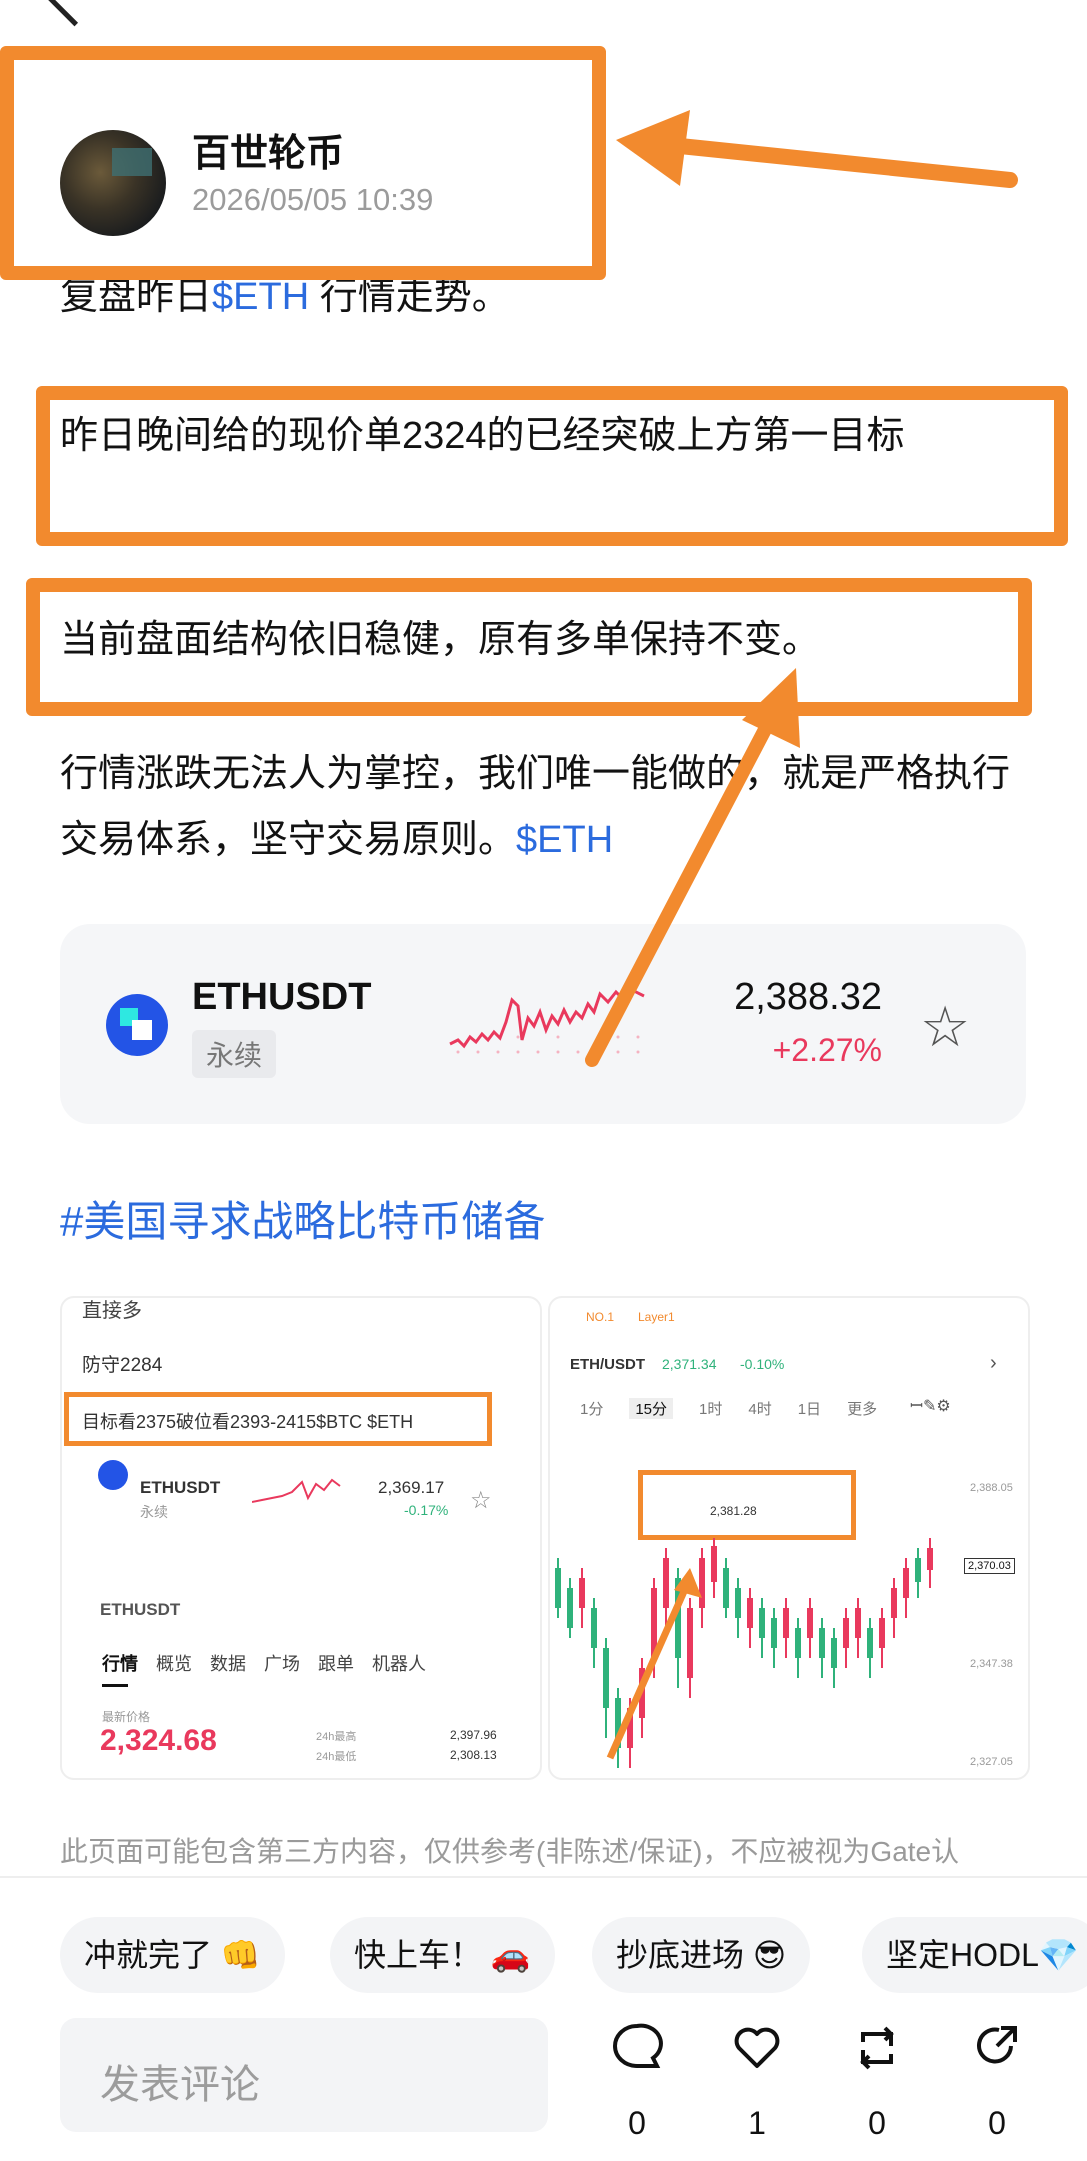 The width and height of the screenshot is (1087, 2161). Describe the element at coordinates (180, 2085) in the screenshot. I see `comment-placeholder: 发表评论` at that location.